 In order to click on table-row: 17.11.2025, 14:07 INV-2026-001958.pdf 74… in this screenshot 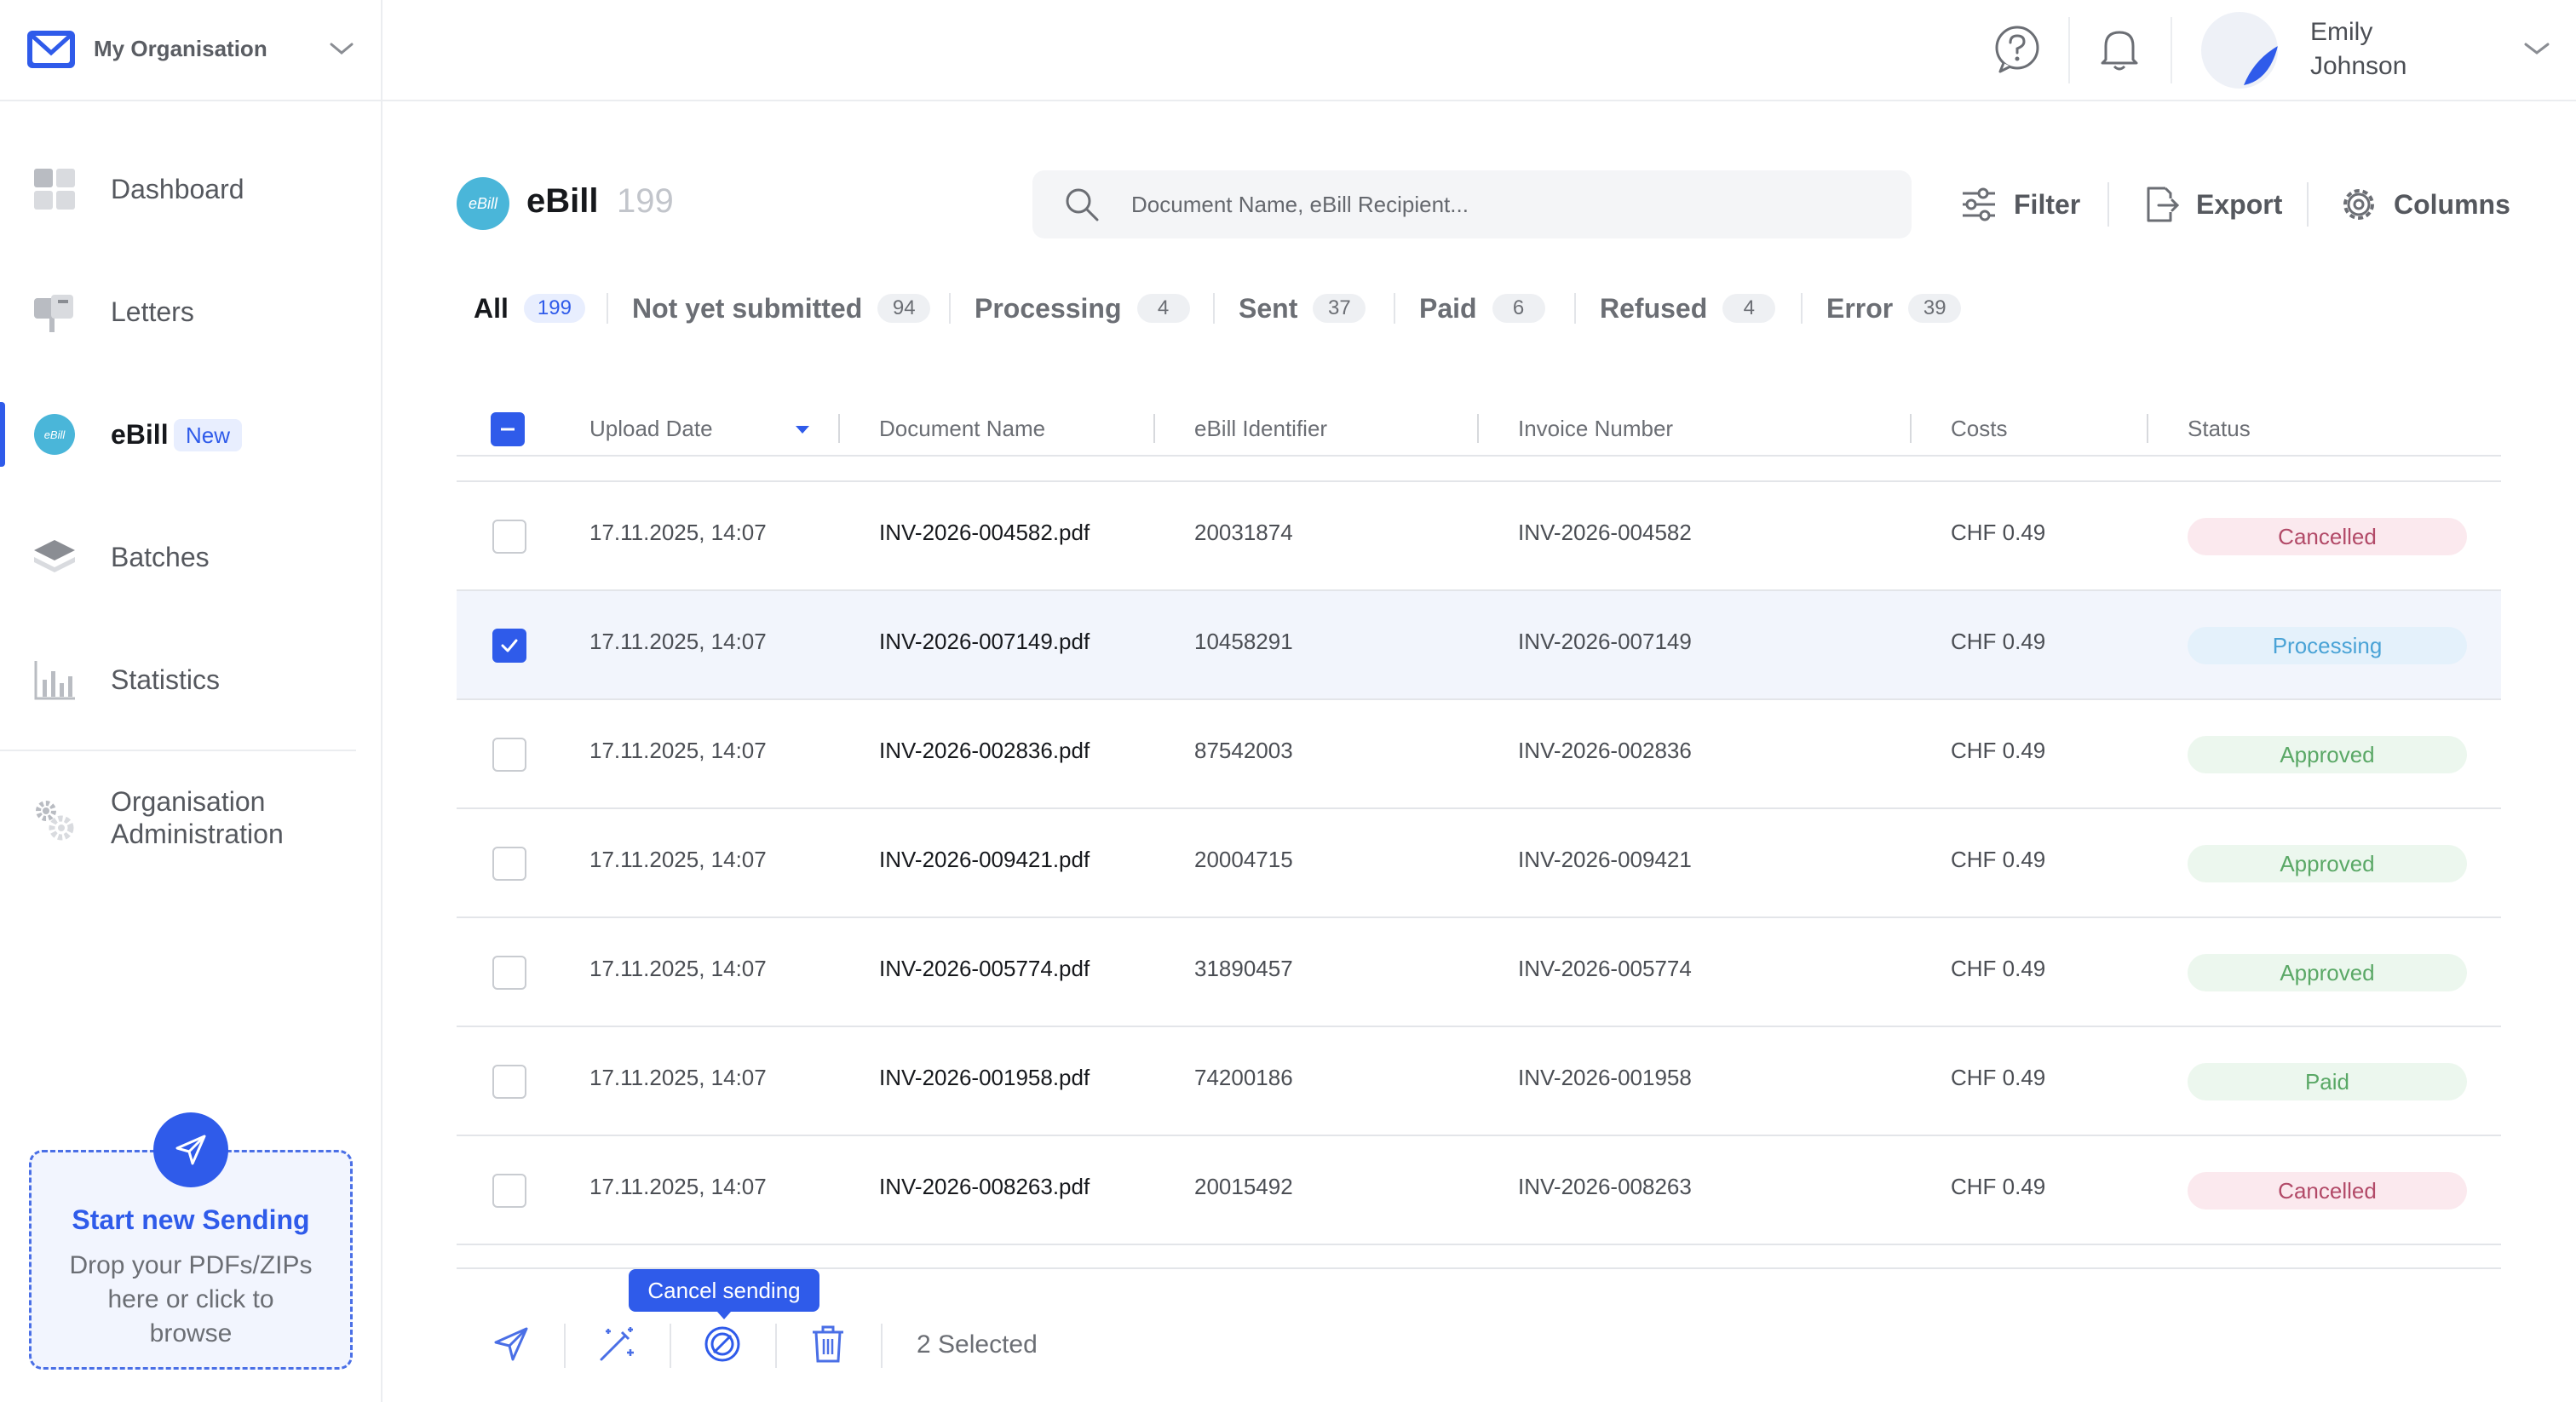, I will do `click(1479, 1081)`.